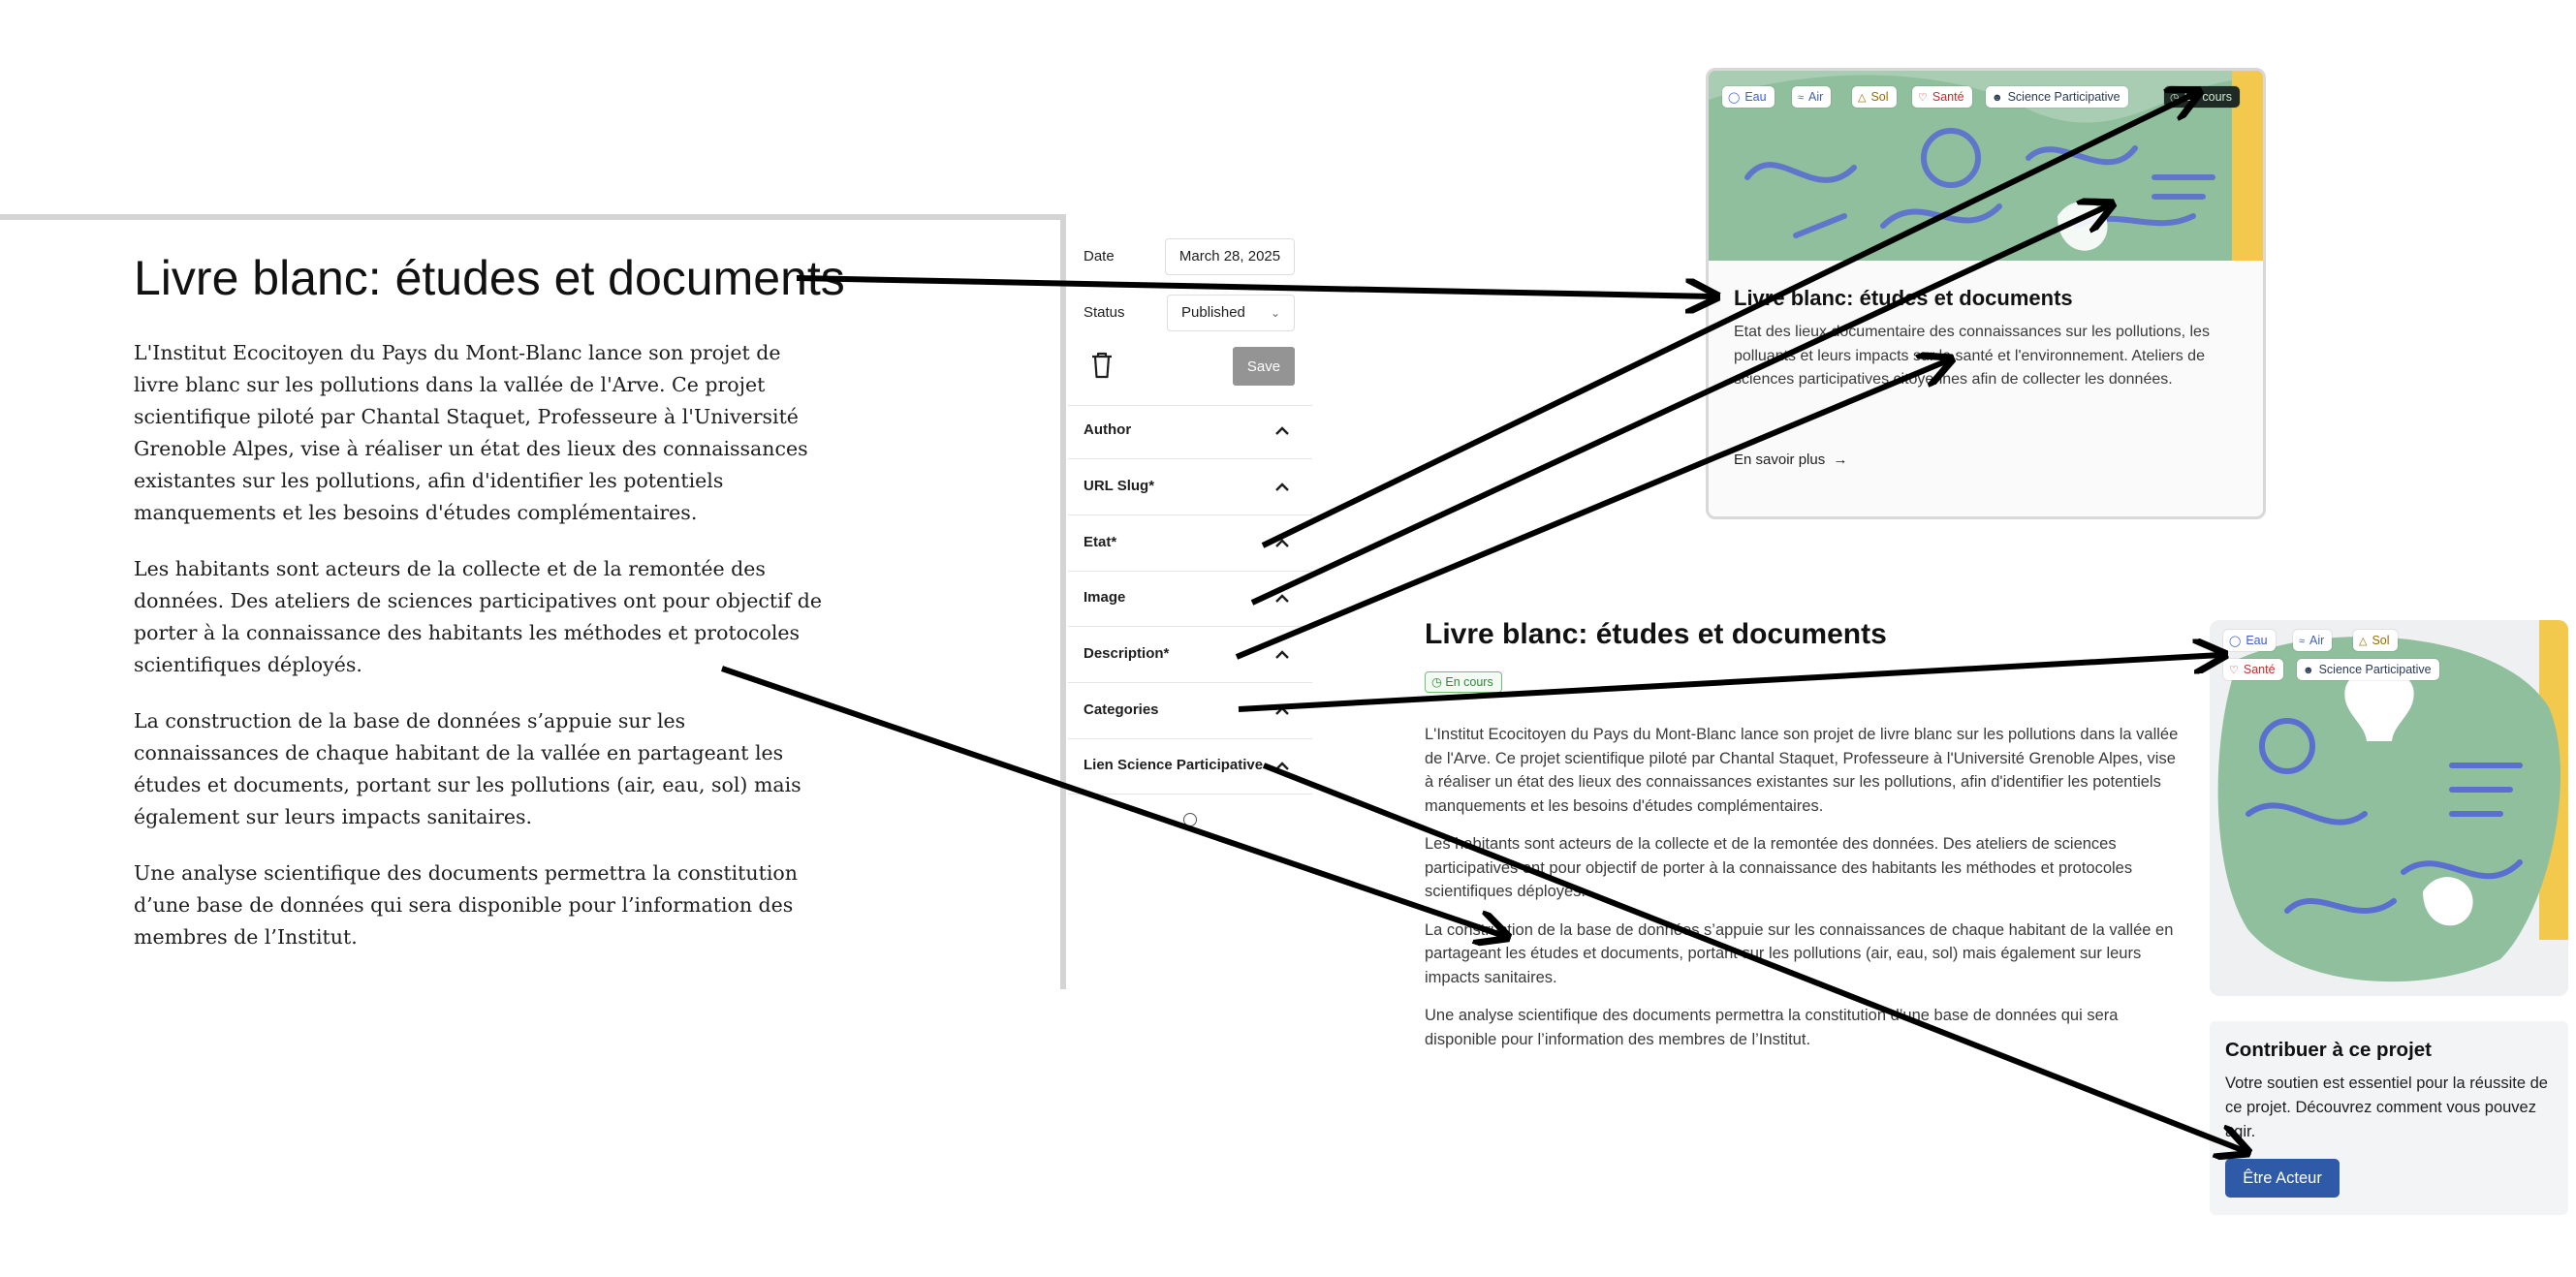 This screenshot has width=2576, height=1277. What do you see at coordinates (1104, 597) in the screenshot?
I see `panel-section-image: Image` at bounding box center [1104, 597].